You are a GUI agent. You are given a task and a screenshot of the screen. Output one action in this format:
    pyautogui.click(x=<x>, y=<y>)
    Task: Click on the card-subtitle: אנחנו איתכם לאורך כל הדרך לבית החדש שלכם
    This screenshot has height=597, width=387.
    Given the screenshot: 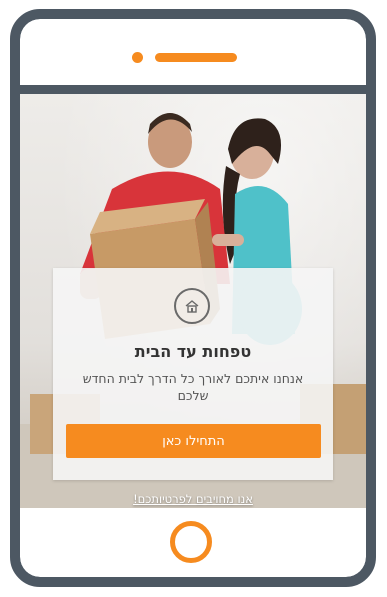 What is the action you would take?
    pyautogui.click(x=193, y=387)
    